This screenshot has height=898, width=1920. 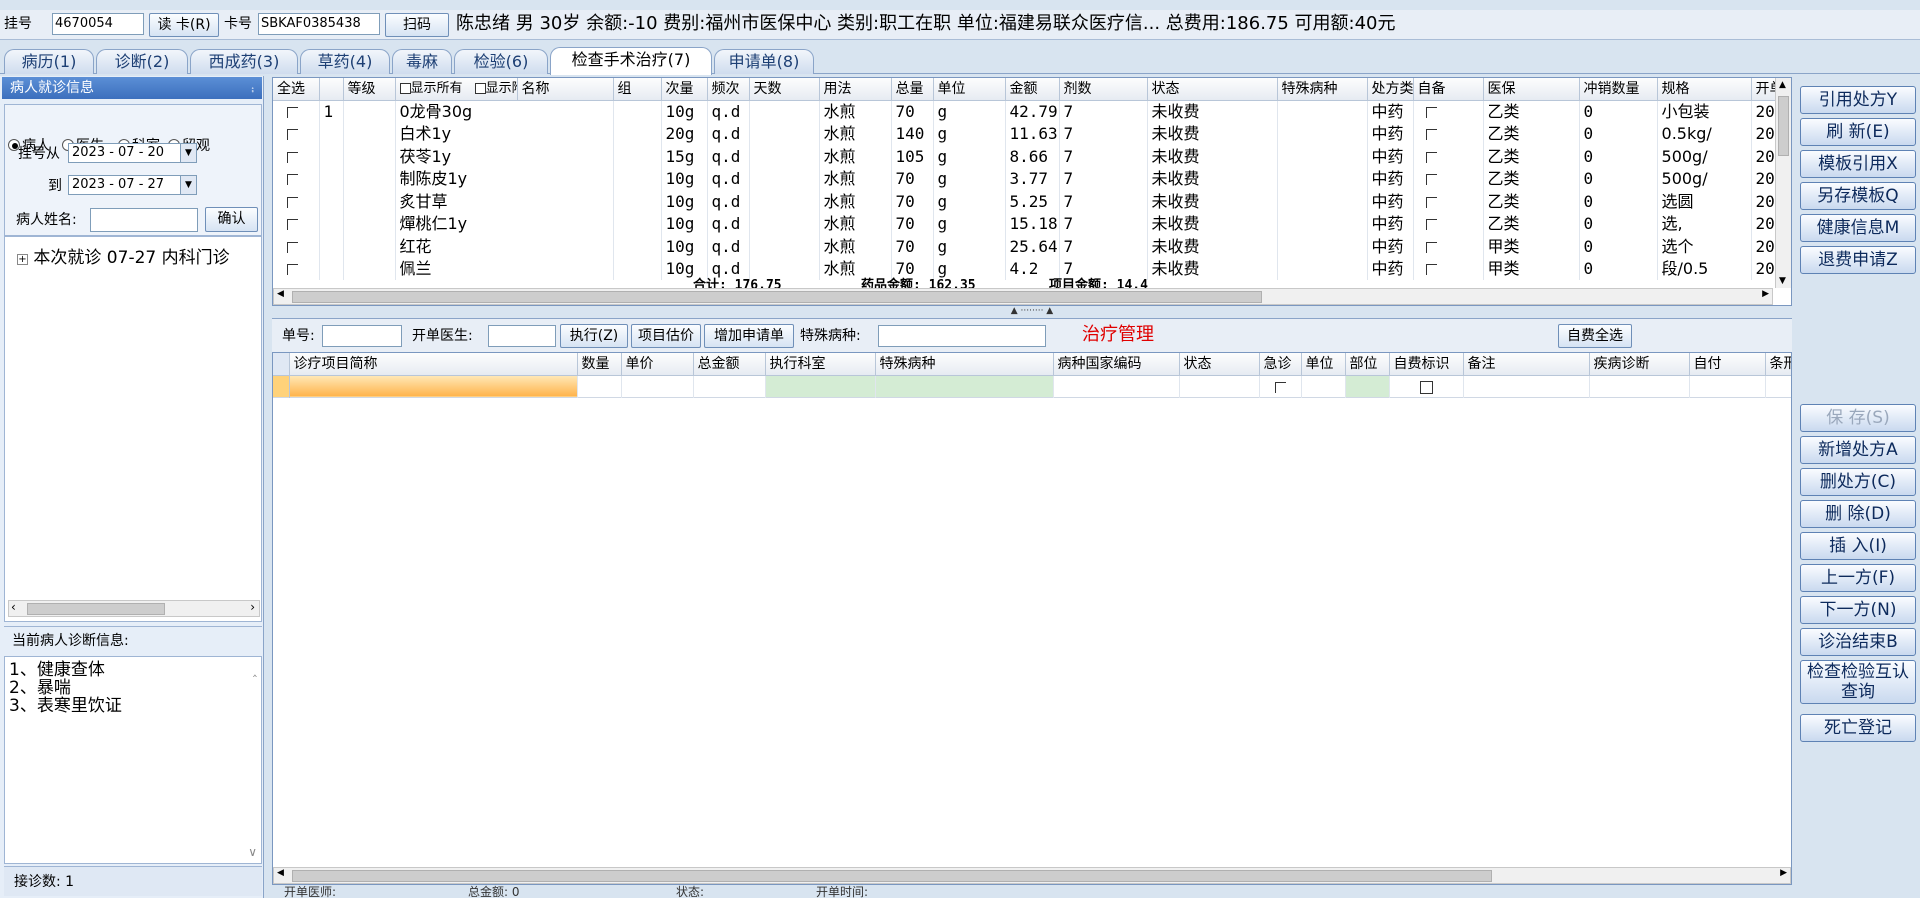 What do you see at coordinates (1727, 386) in the screenshot?
I see `self-pay-cell` at bounding box center [1727, 386].